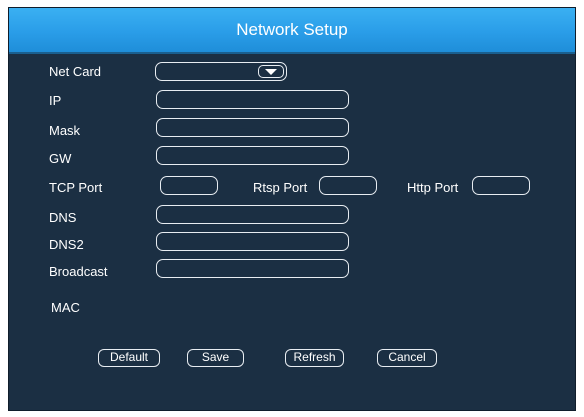  I want to click on mask-input, so click(252, 127).